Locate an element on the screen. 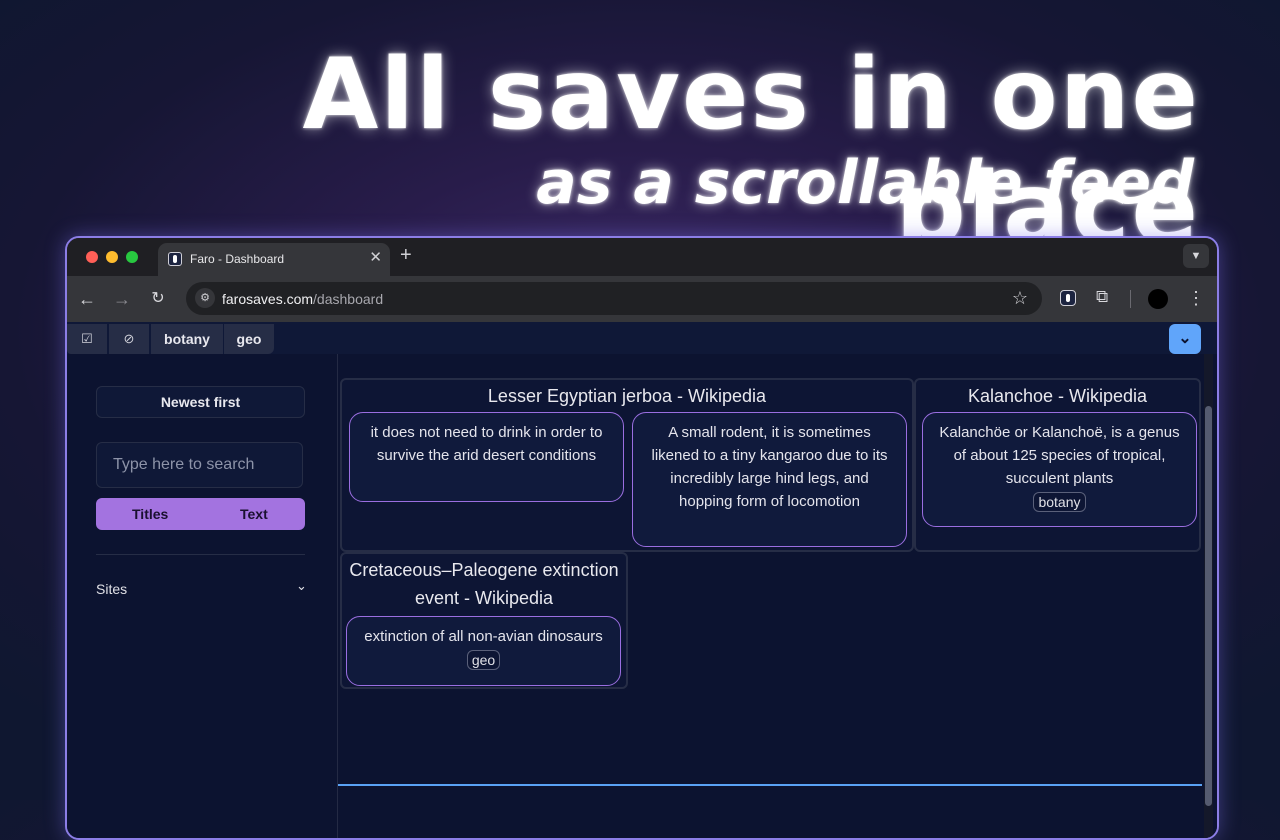 The image size is (1280, 840). close-window-button is located at coordinates (92, 257).